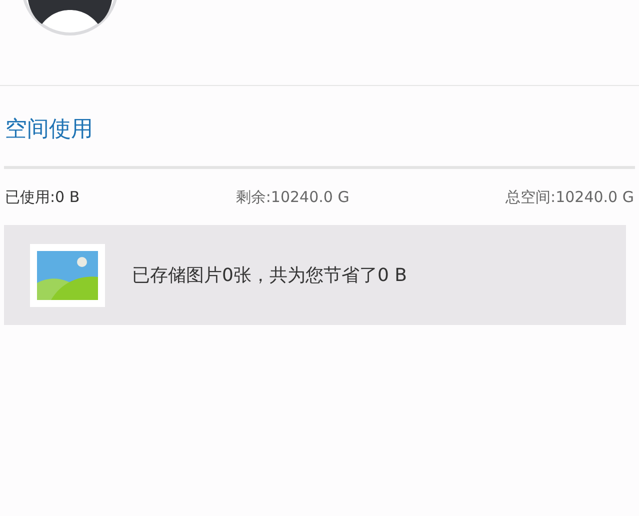 This screenshot has height=516, width=639. I want to click on image-icon, so click(67, 275).